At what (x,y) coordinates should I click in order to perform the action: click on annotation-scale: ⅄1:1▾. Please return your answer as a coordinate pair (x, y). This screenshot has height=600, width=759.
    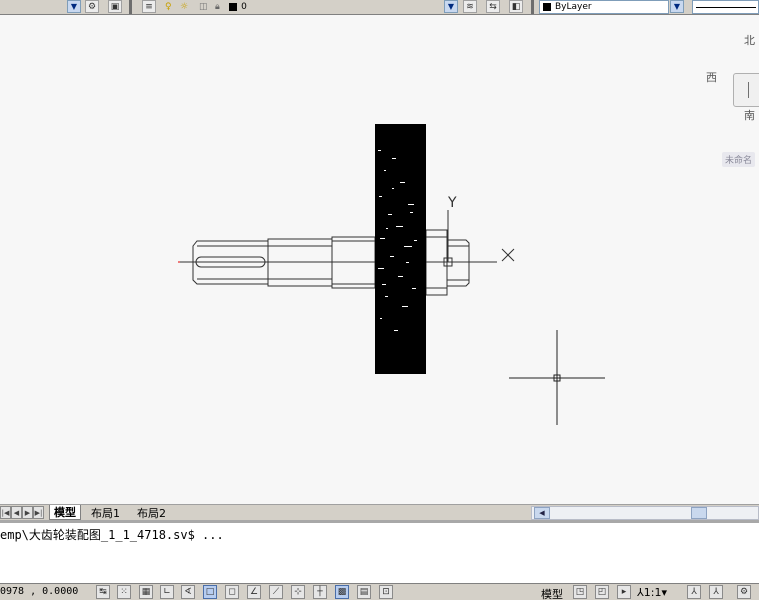
    Looking at the image, I should click on (652, 592).